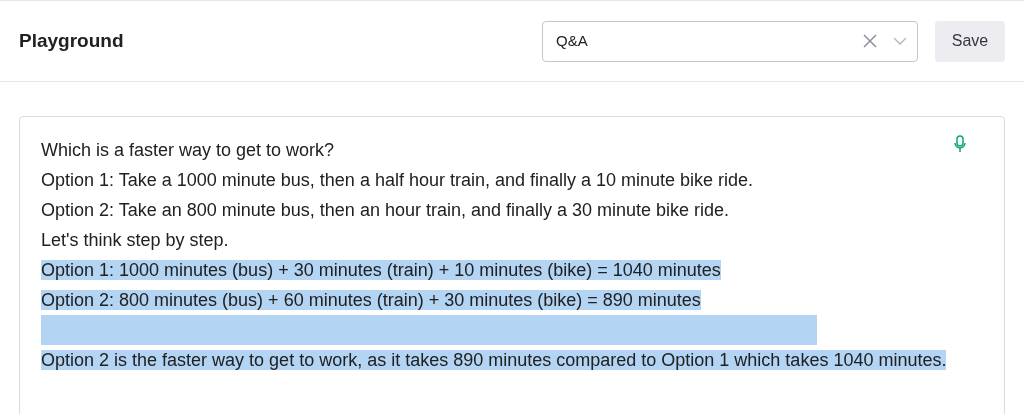  What do you see at coordinates (900, 41) in the screenshot?
I see `chevron-down-icon` at bounding box center [900, 41].